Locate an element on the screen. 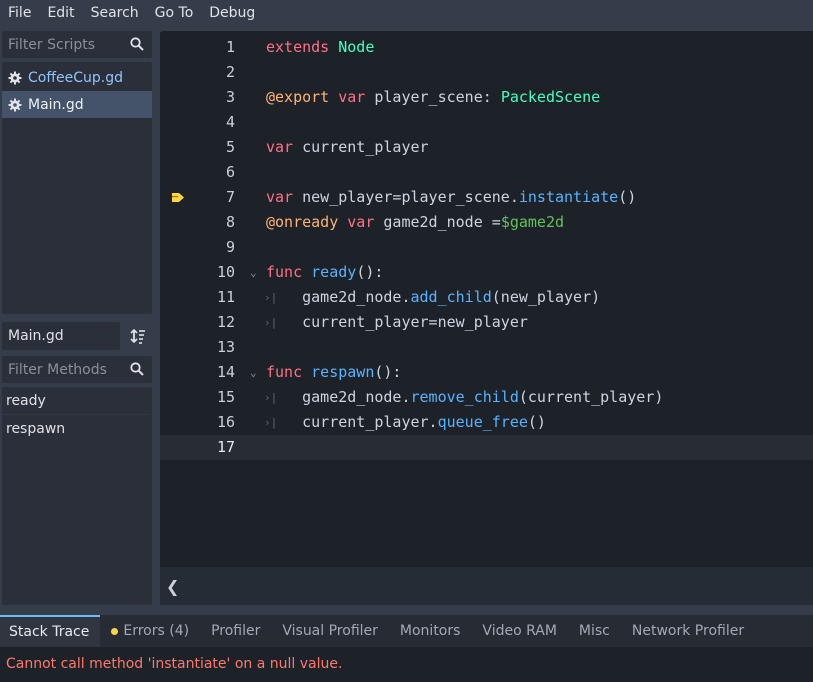 The width and height of the screenshot is (813, 682). tab-video-ram: Video RAM is located at coordinates (519, 631).